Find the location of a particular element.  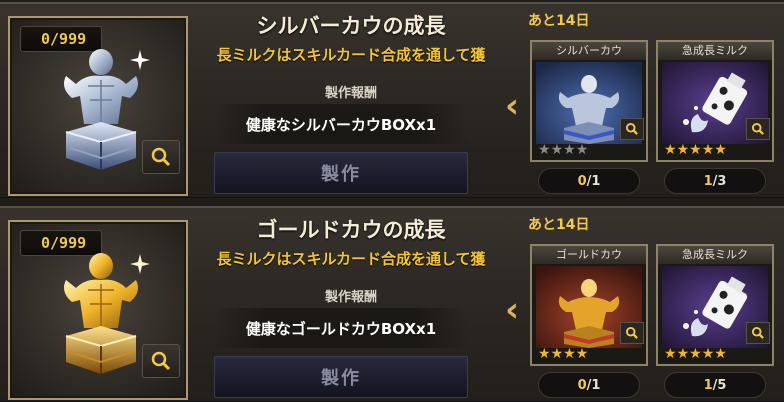

gold-cow-trophy-icon is located at coordinates (107, 313).